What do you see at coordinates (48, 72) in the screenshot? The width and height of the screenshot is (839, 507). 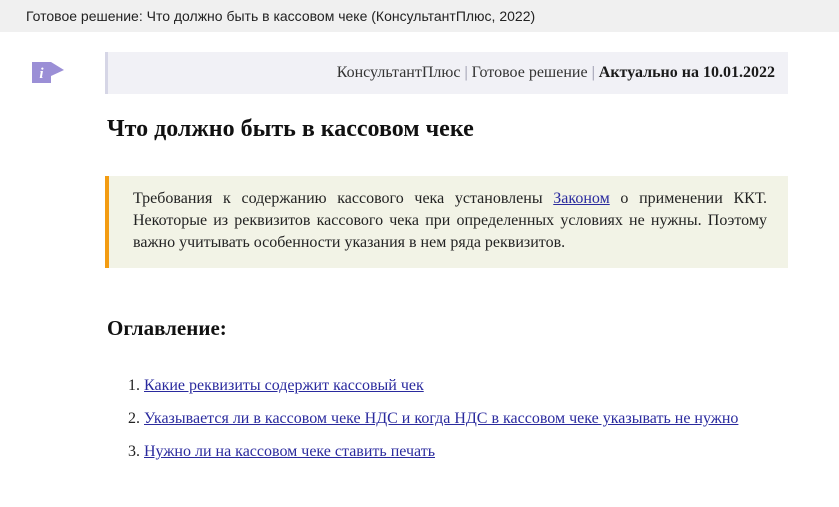 I see `info-icon: i` at bounding box center [48, 72].